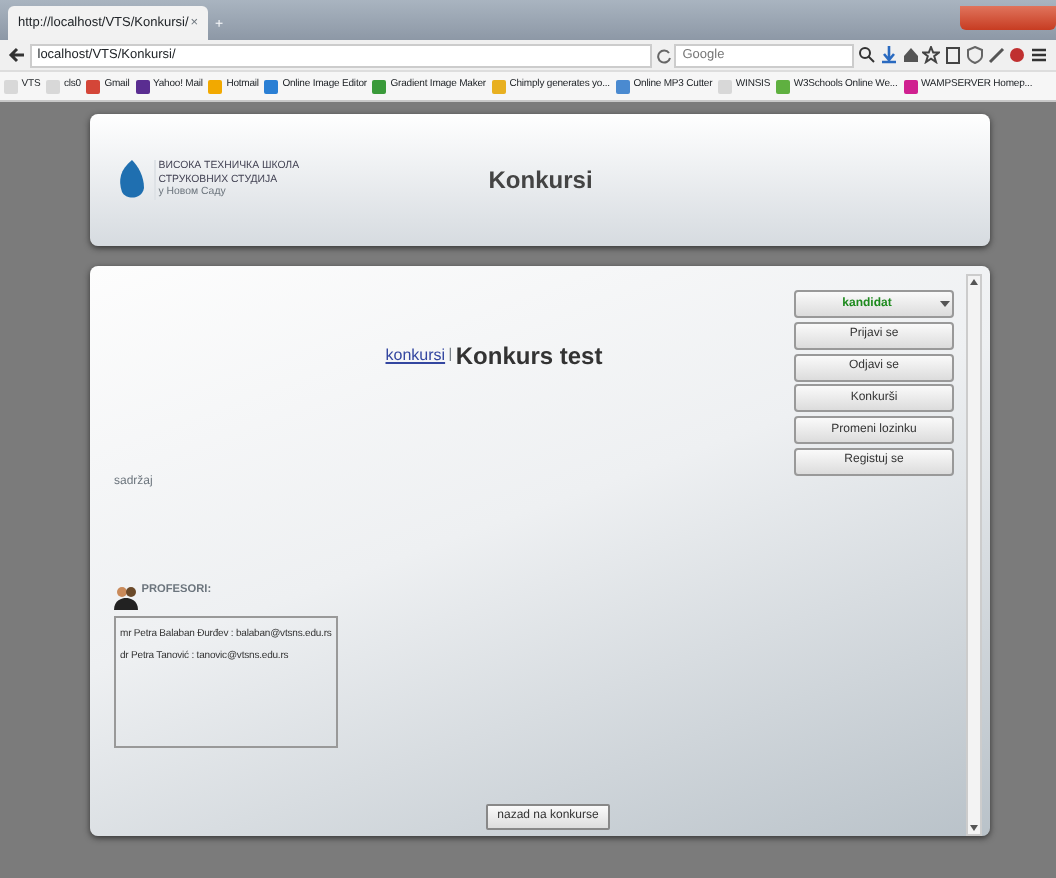  I want to click on clipboard-icon, so click(953, 55).